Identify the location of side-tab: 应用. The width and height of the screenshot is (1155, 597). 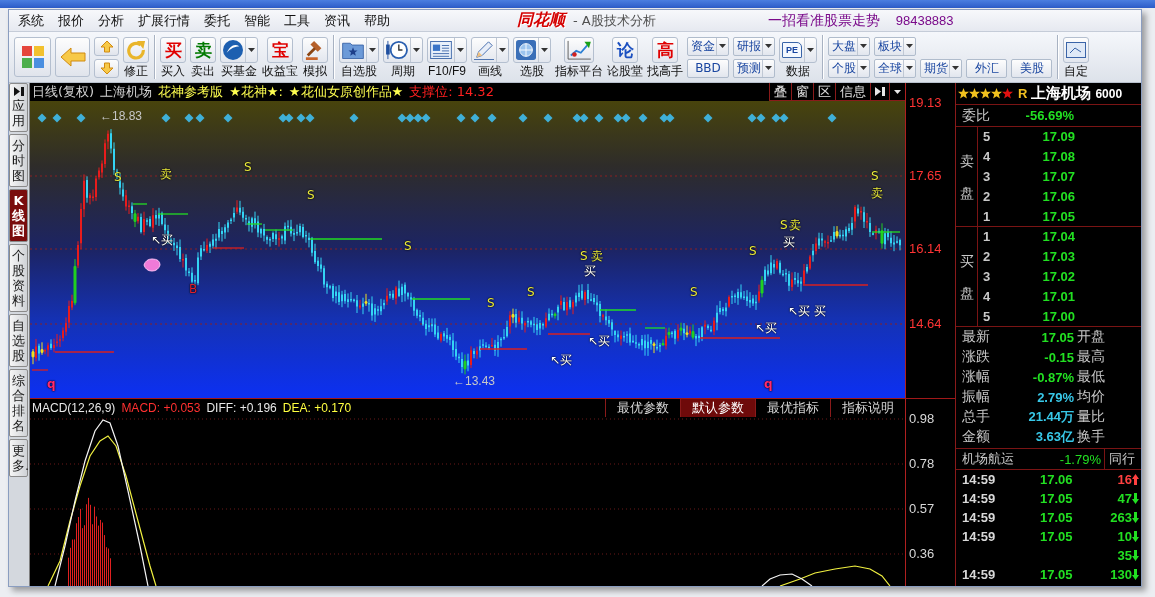
(18, 107).